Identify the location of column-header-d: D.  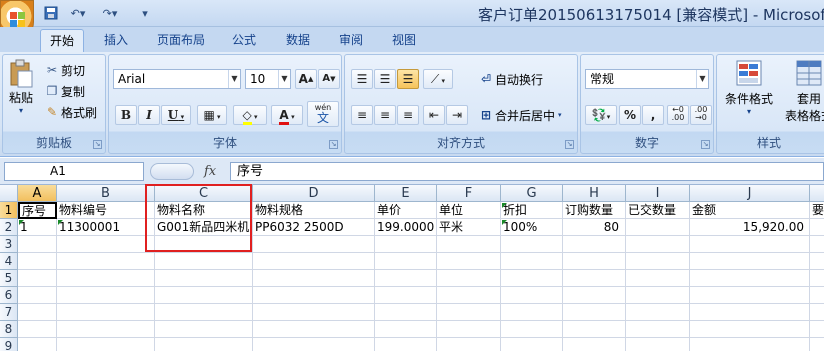
(314, 193).